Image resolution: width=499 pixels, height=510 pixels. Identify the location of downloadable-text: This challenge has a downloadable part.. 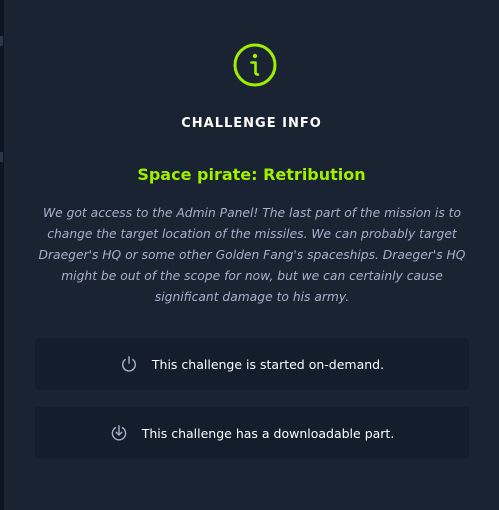
(268, 433).